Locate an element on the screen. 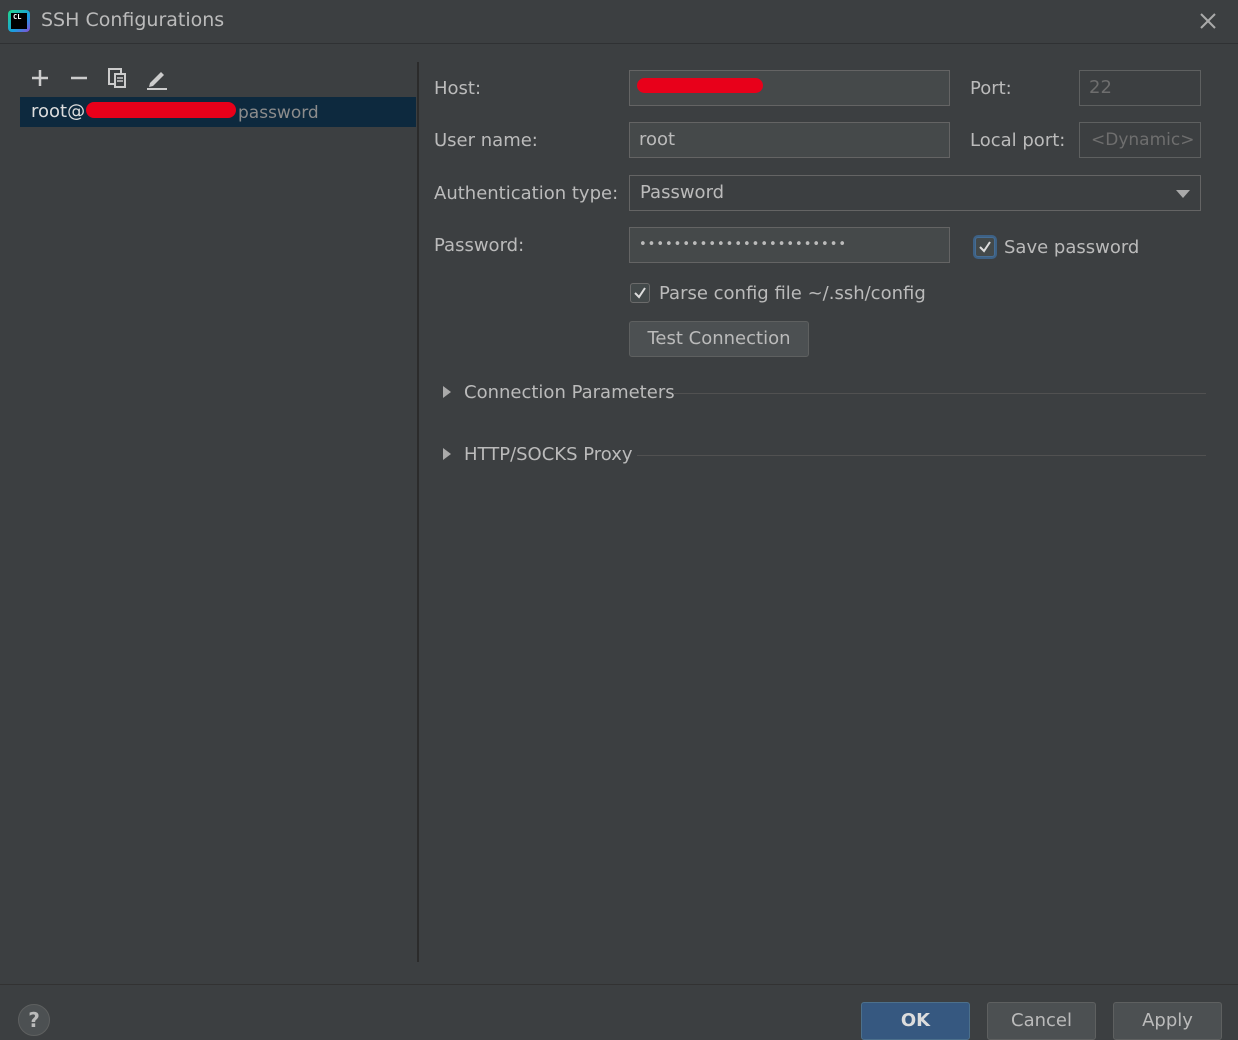  footer-separator is located at coordinates (619, 984).